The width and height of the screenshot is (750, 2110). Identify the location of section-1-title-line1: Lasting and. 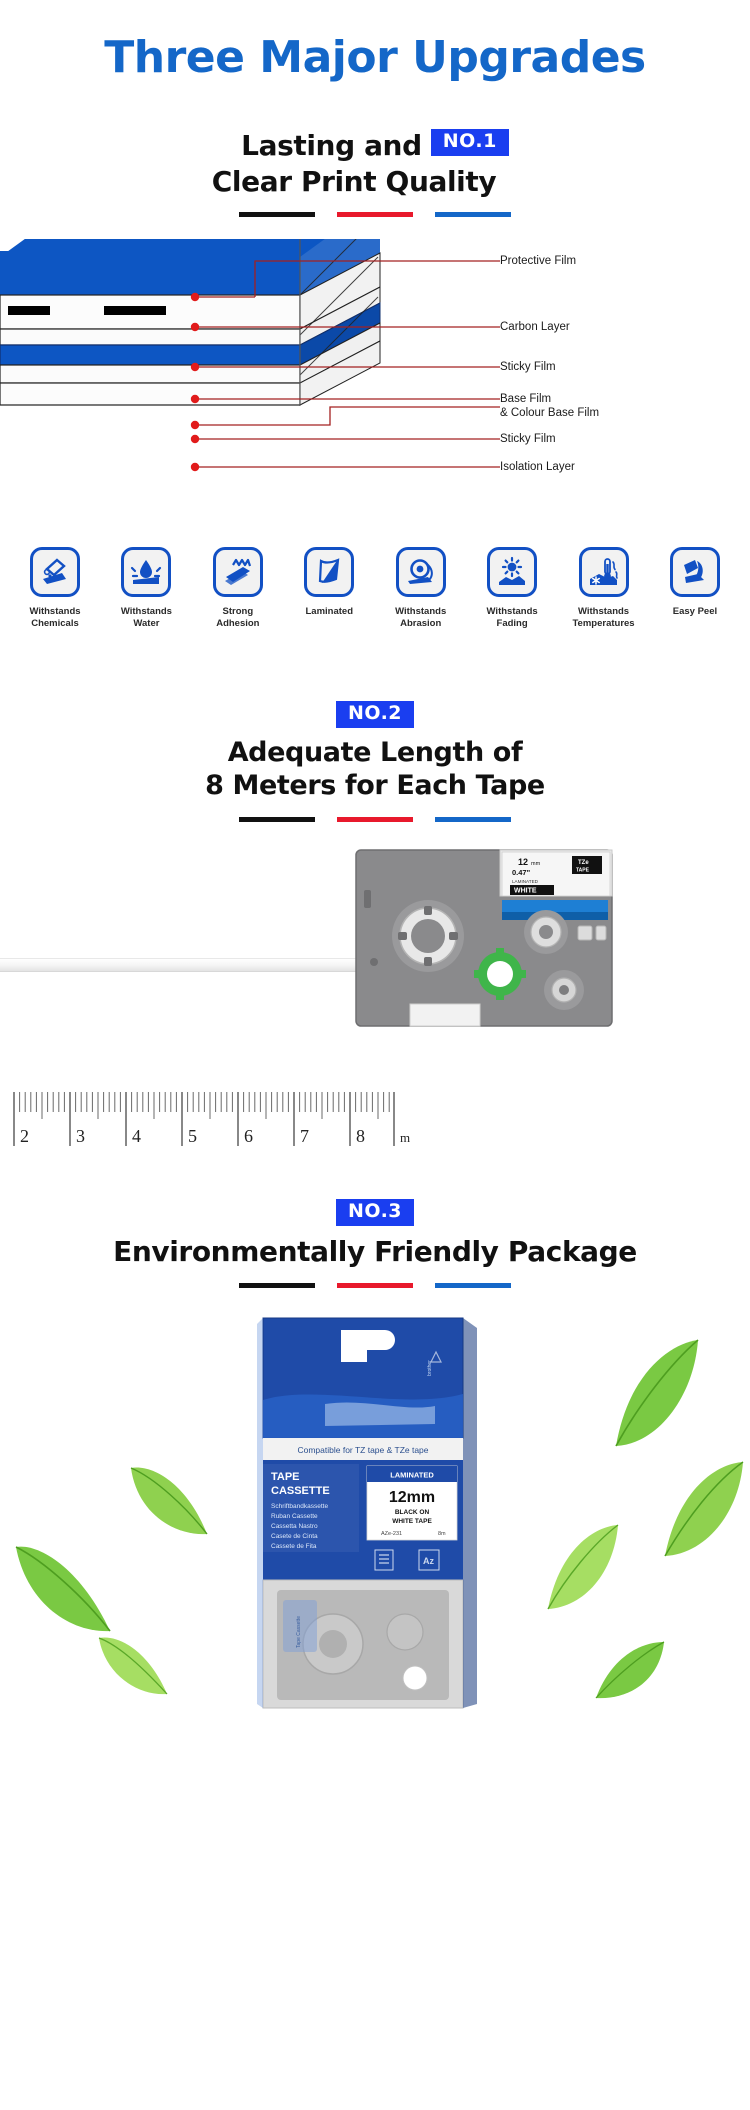
(331, 145).